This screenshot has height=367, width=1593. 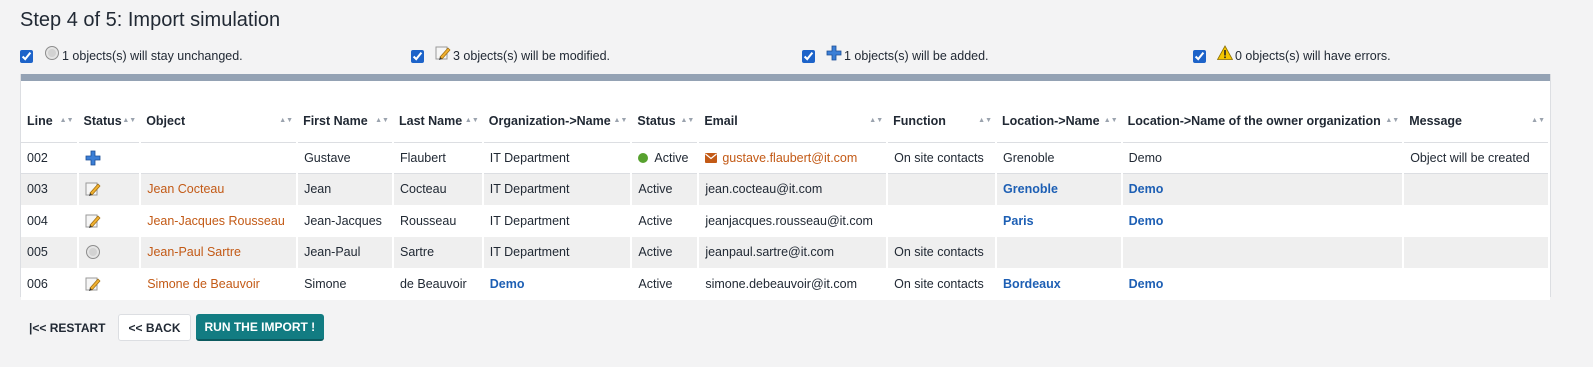 I want to click on column-header: Organization->Name ▲▼, so click(x=557, y=122).